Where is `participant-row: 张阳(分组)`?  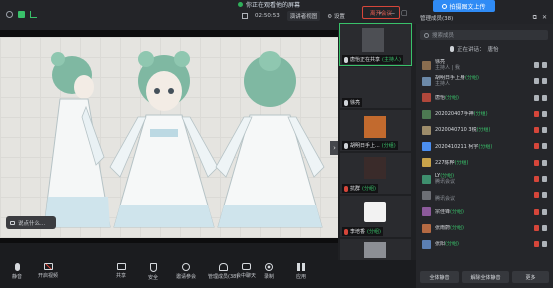 participant-row: 张阳(分组) is located at coordinates (484, 244).